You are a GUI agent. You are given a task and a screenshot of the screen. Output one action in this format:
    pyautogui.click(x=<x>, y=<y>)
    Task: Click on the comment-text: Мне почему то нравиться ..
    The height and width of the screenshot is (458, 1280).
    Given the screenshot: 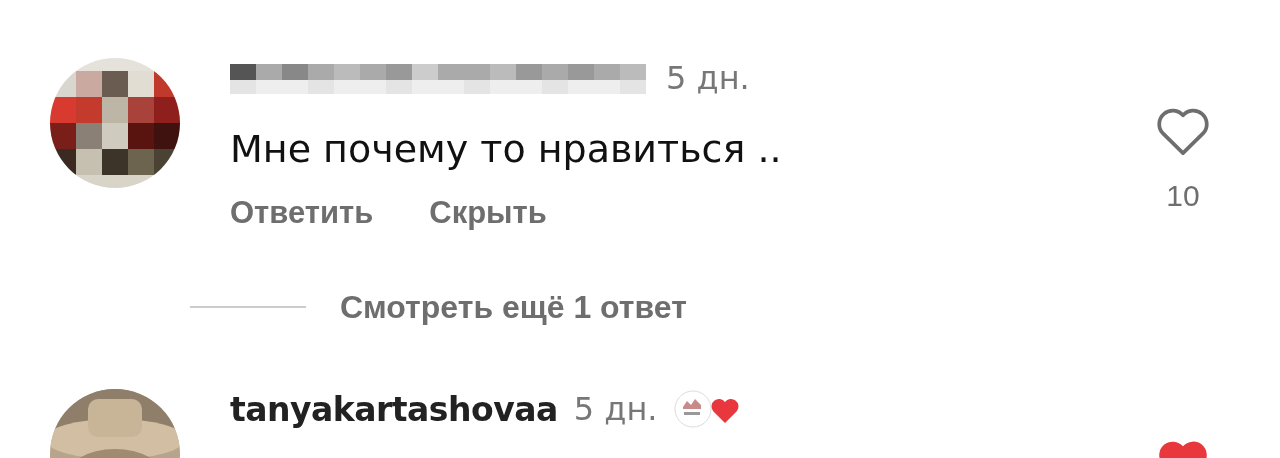 What is the action you would take?
    pyautogui.click(x=506, y=149)
    